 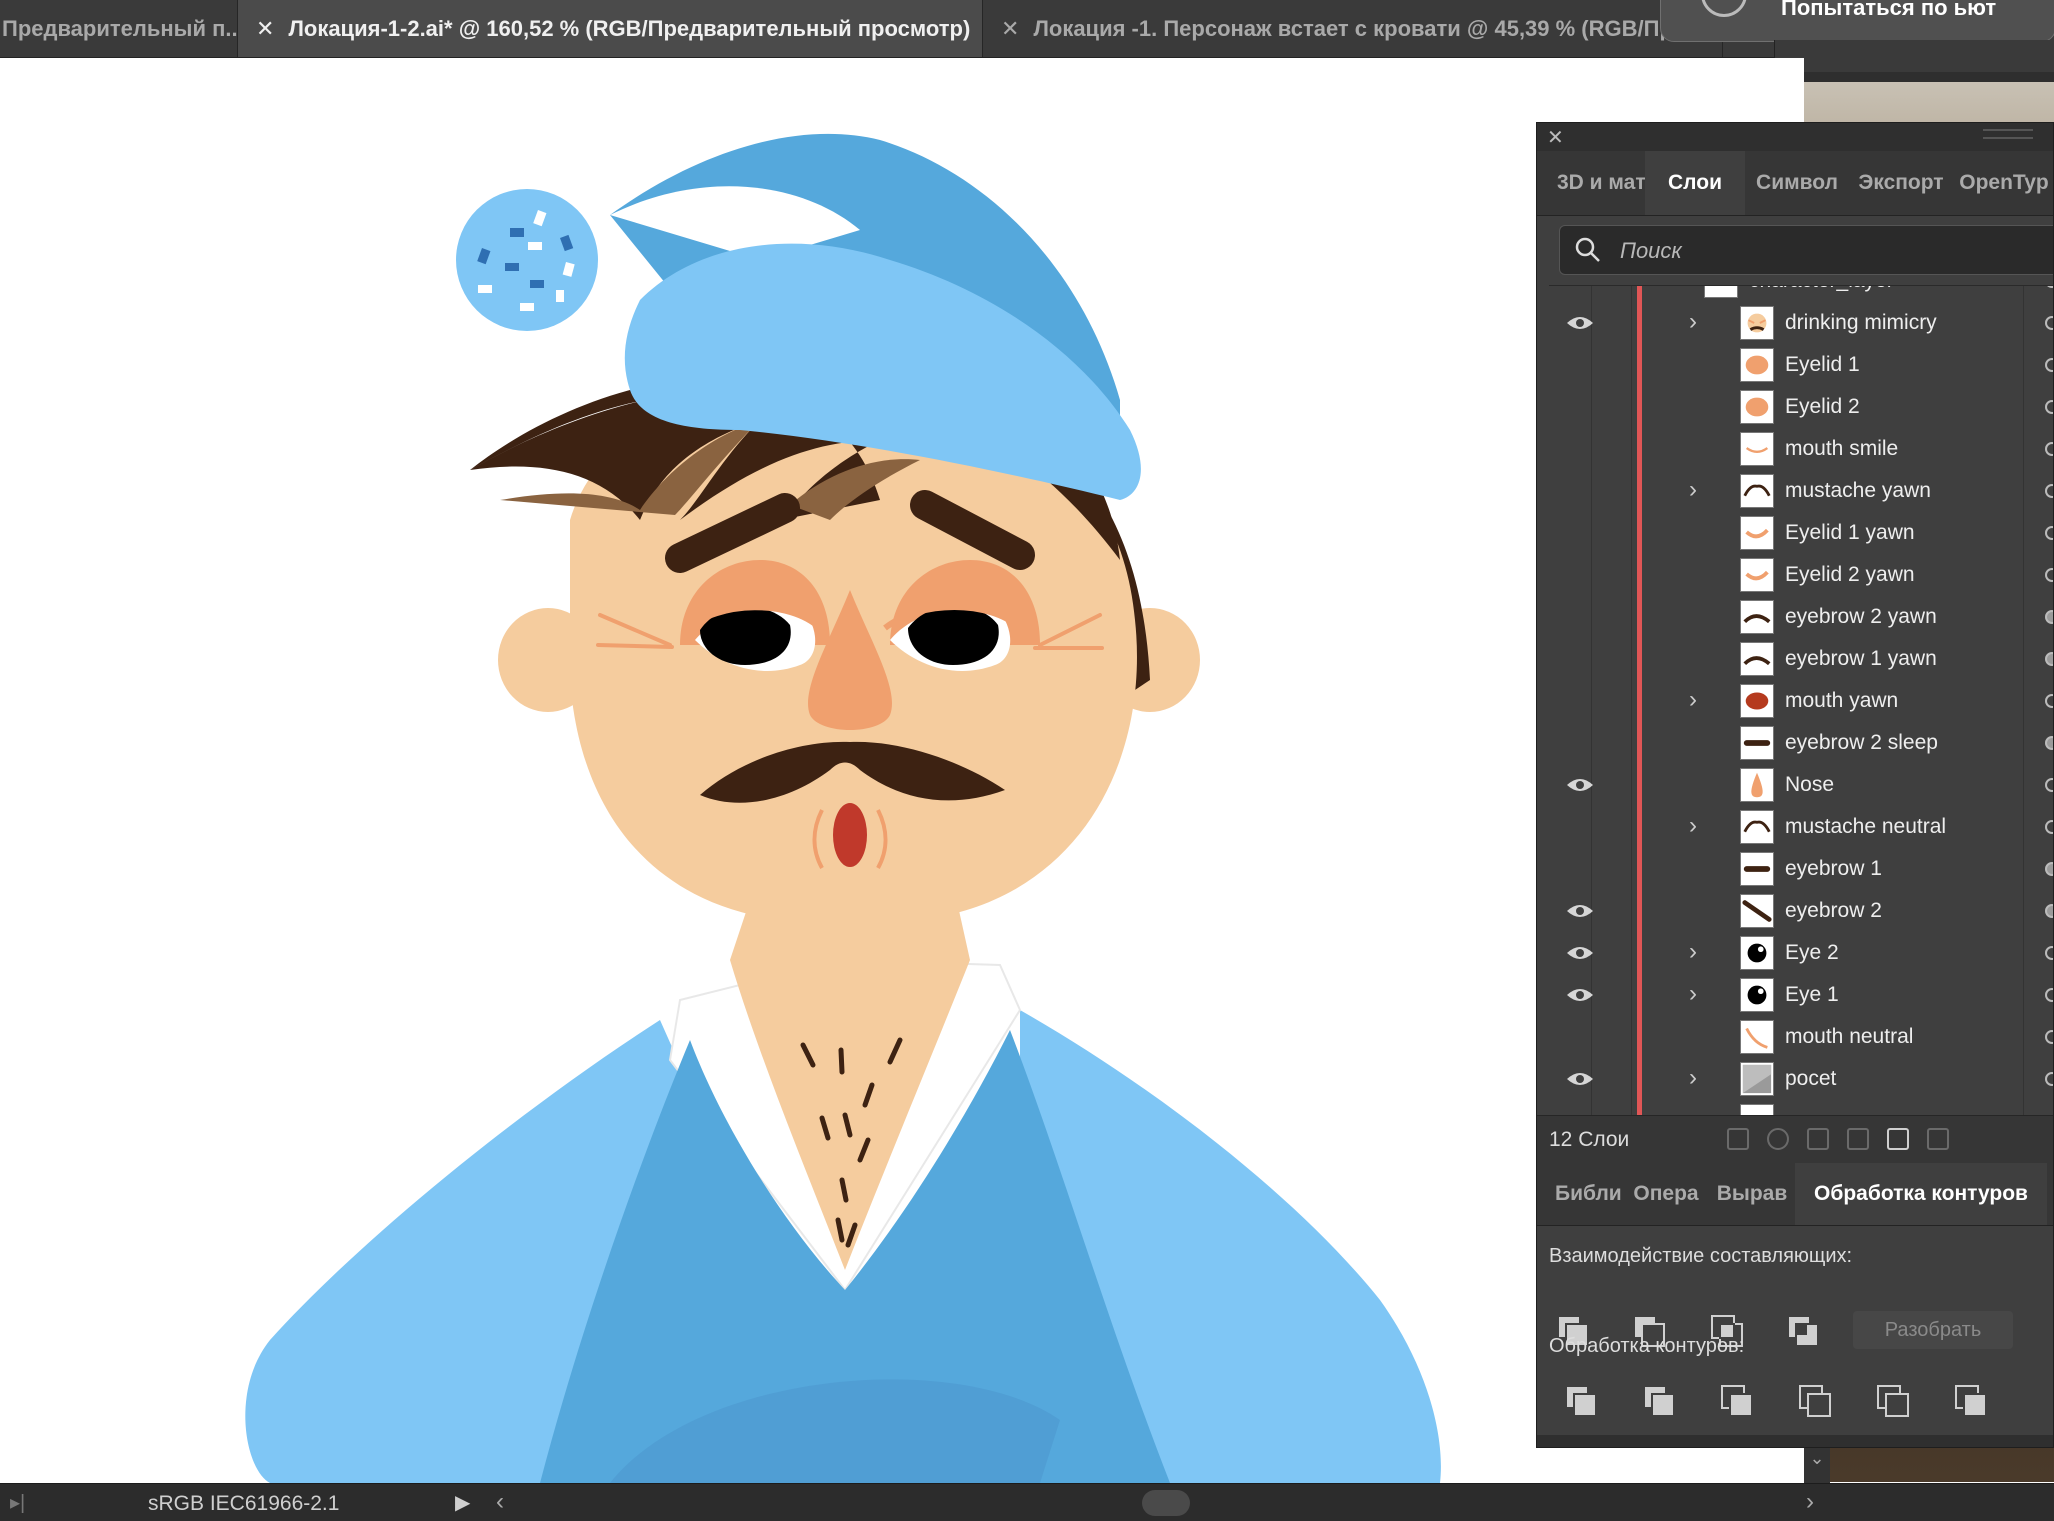 What do you see at coordinates (1801, 323) in the screenshot?
I see `layer-row: › drinking mimicry` at bounding box center [1801, 323].